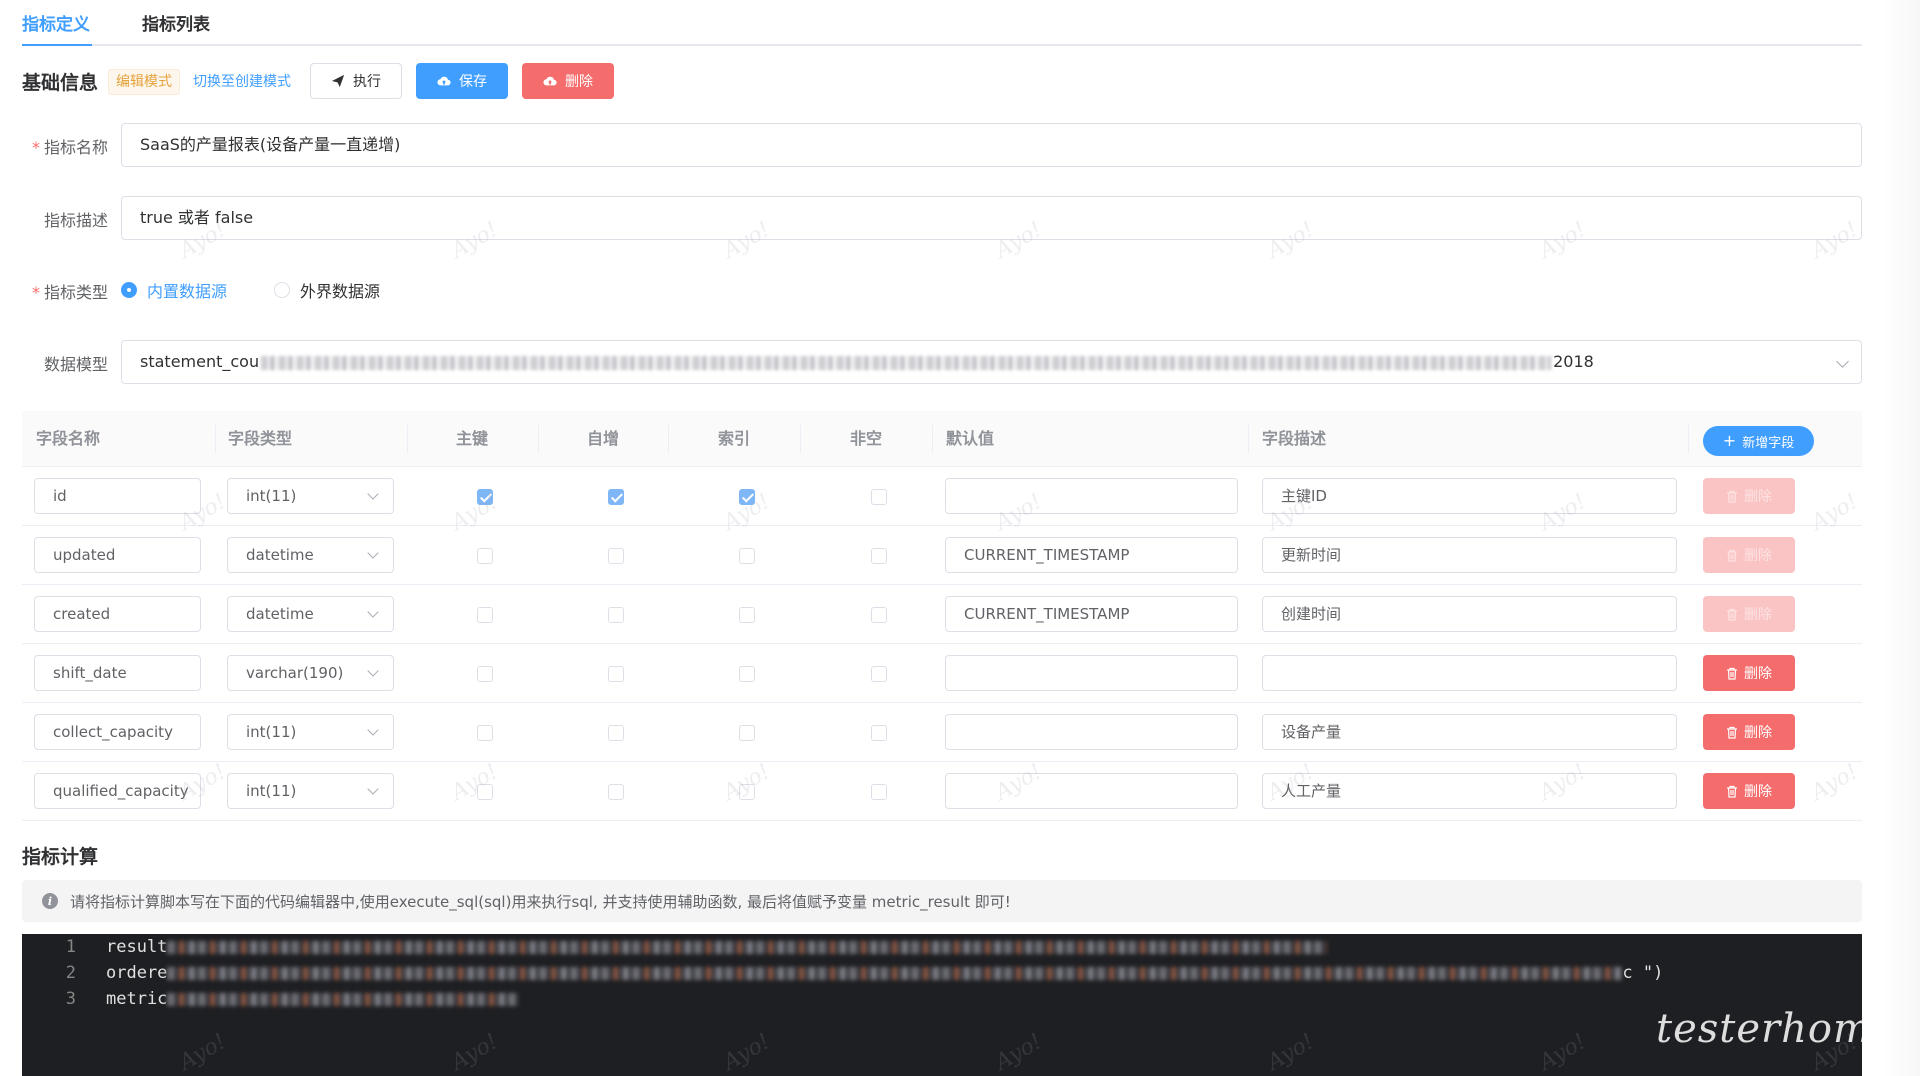  Describe the element at coordinates (57, 45) in the screenshot. I see `active-tab-indicator` at that location.